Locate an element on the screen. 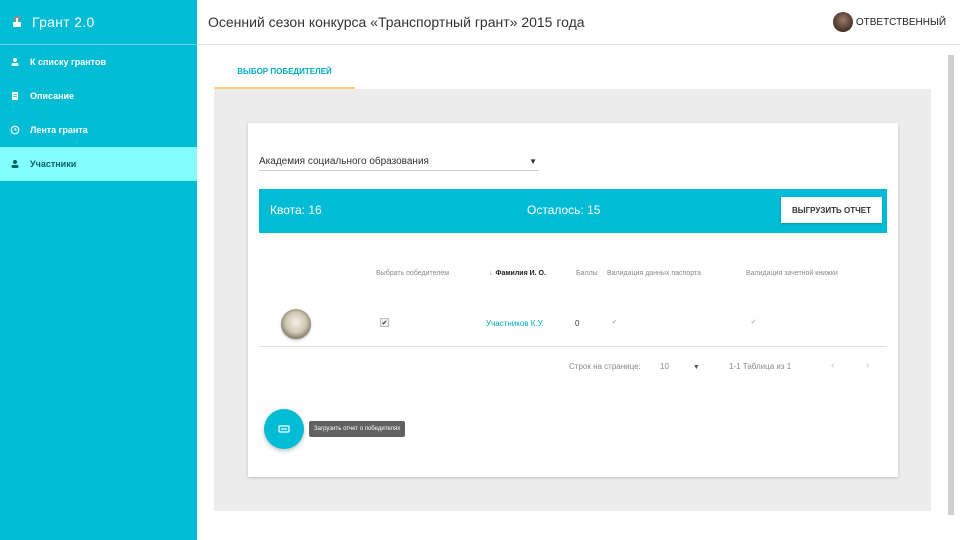 Image resolution: width=960 pixels, height=540 pixels. participant-avatar is located at coordinates (296, 324).